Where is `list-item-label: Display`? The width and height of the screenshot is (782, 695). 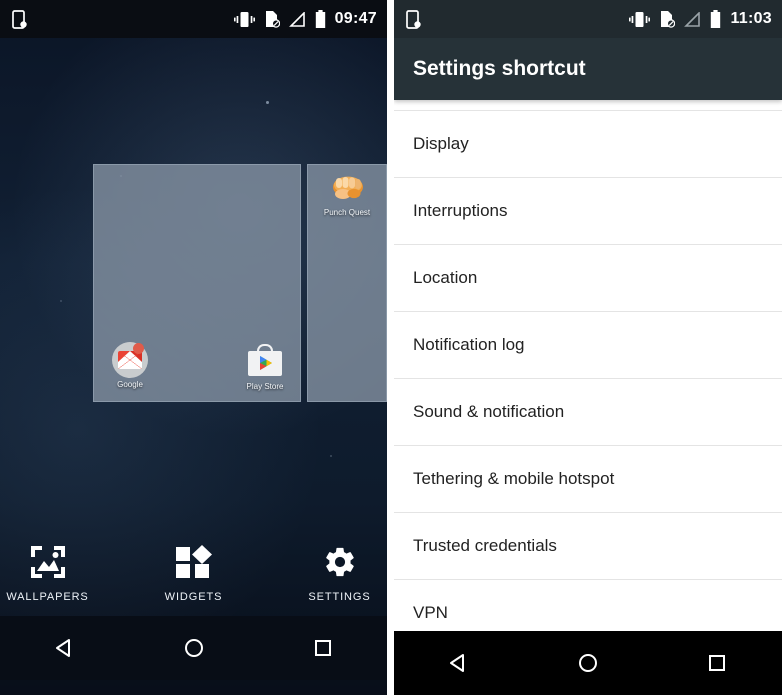 list-item-label: Display is located at coordinates (441, 143).